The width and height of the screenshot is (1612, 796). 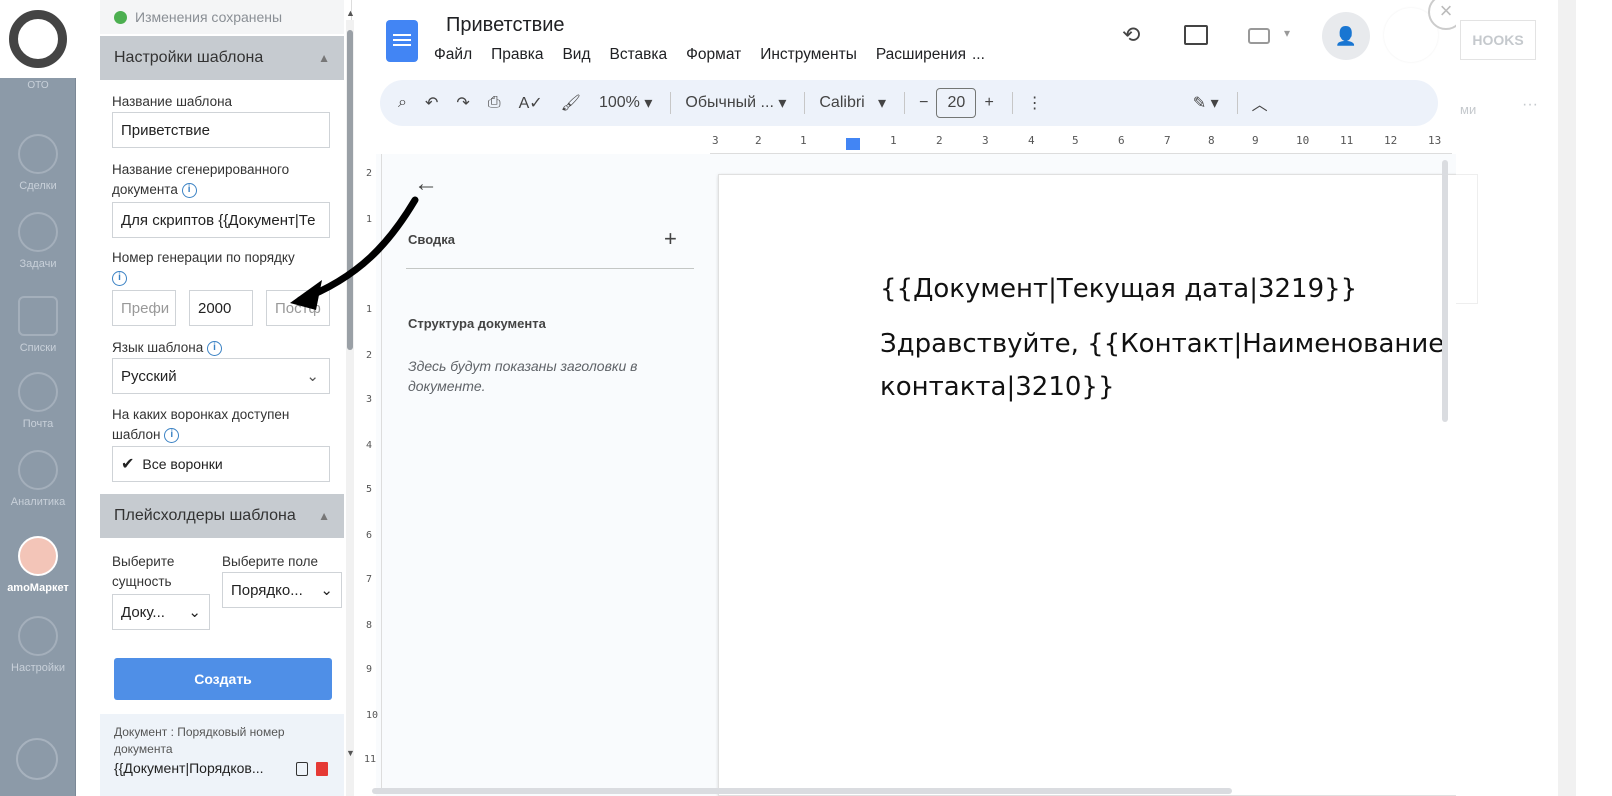 I want to click on paint-format-icon: 🖌, so click(x=571, y=103).